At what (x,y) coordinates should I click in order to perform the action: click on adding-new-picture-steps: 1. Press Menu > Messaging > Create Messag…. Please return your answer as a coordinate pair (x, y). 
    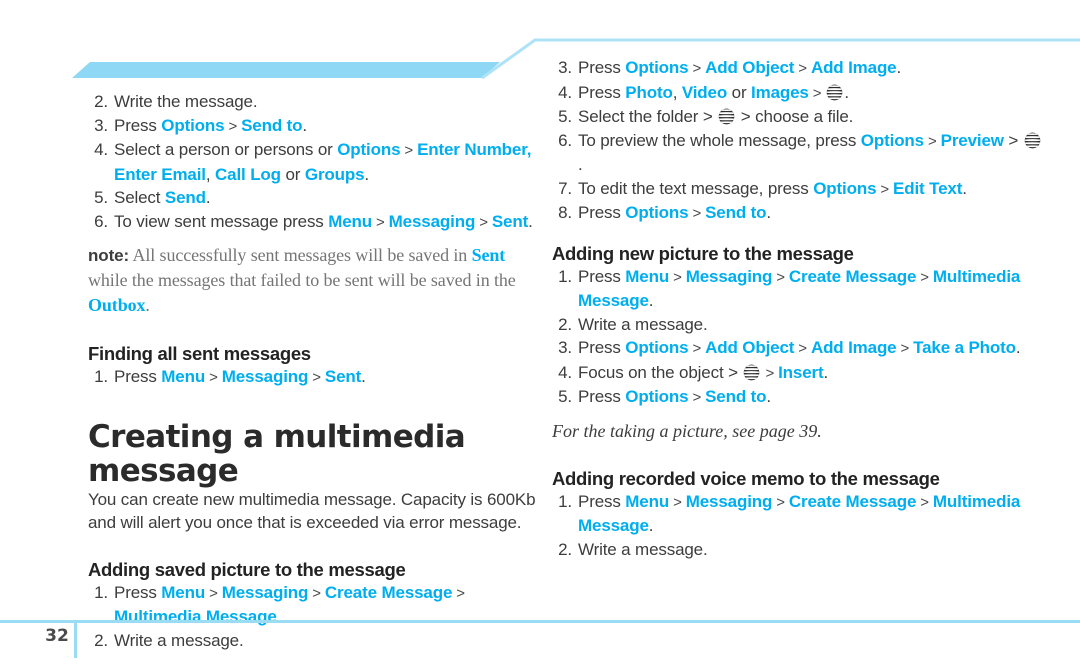
    Looking at the image, I should click on (798, 337).